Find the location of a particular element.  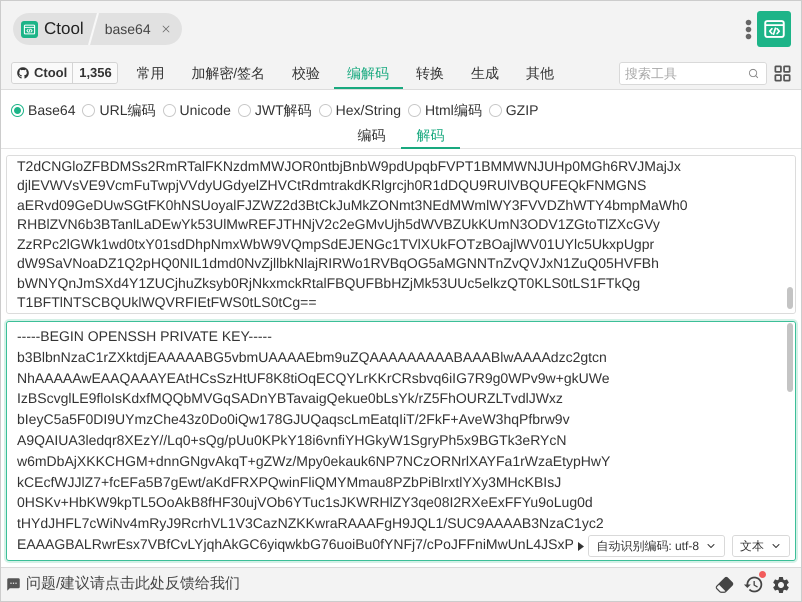

settings-icon is located at coordinates (781, 584).